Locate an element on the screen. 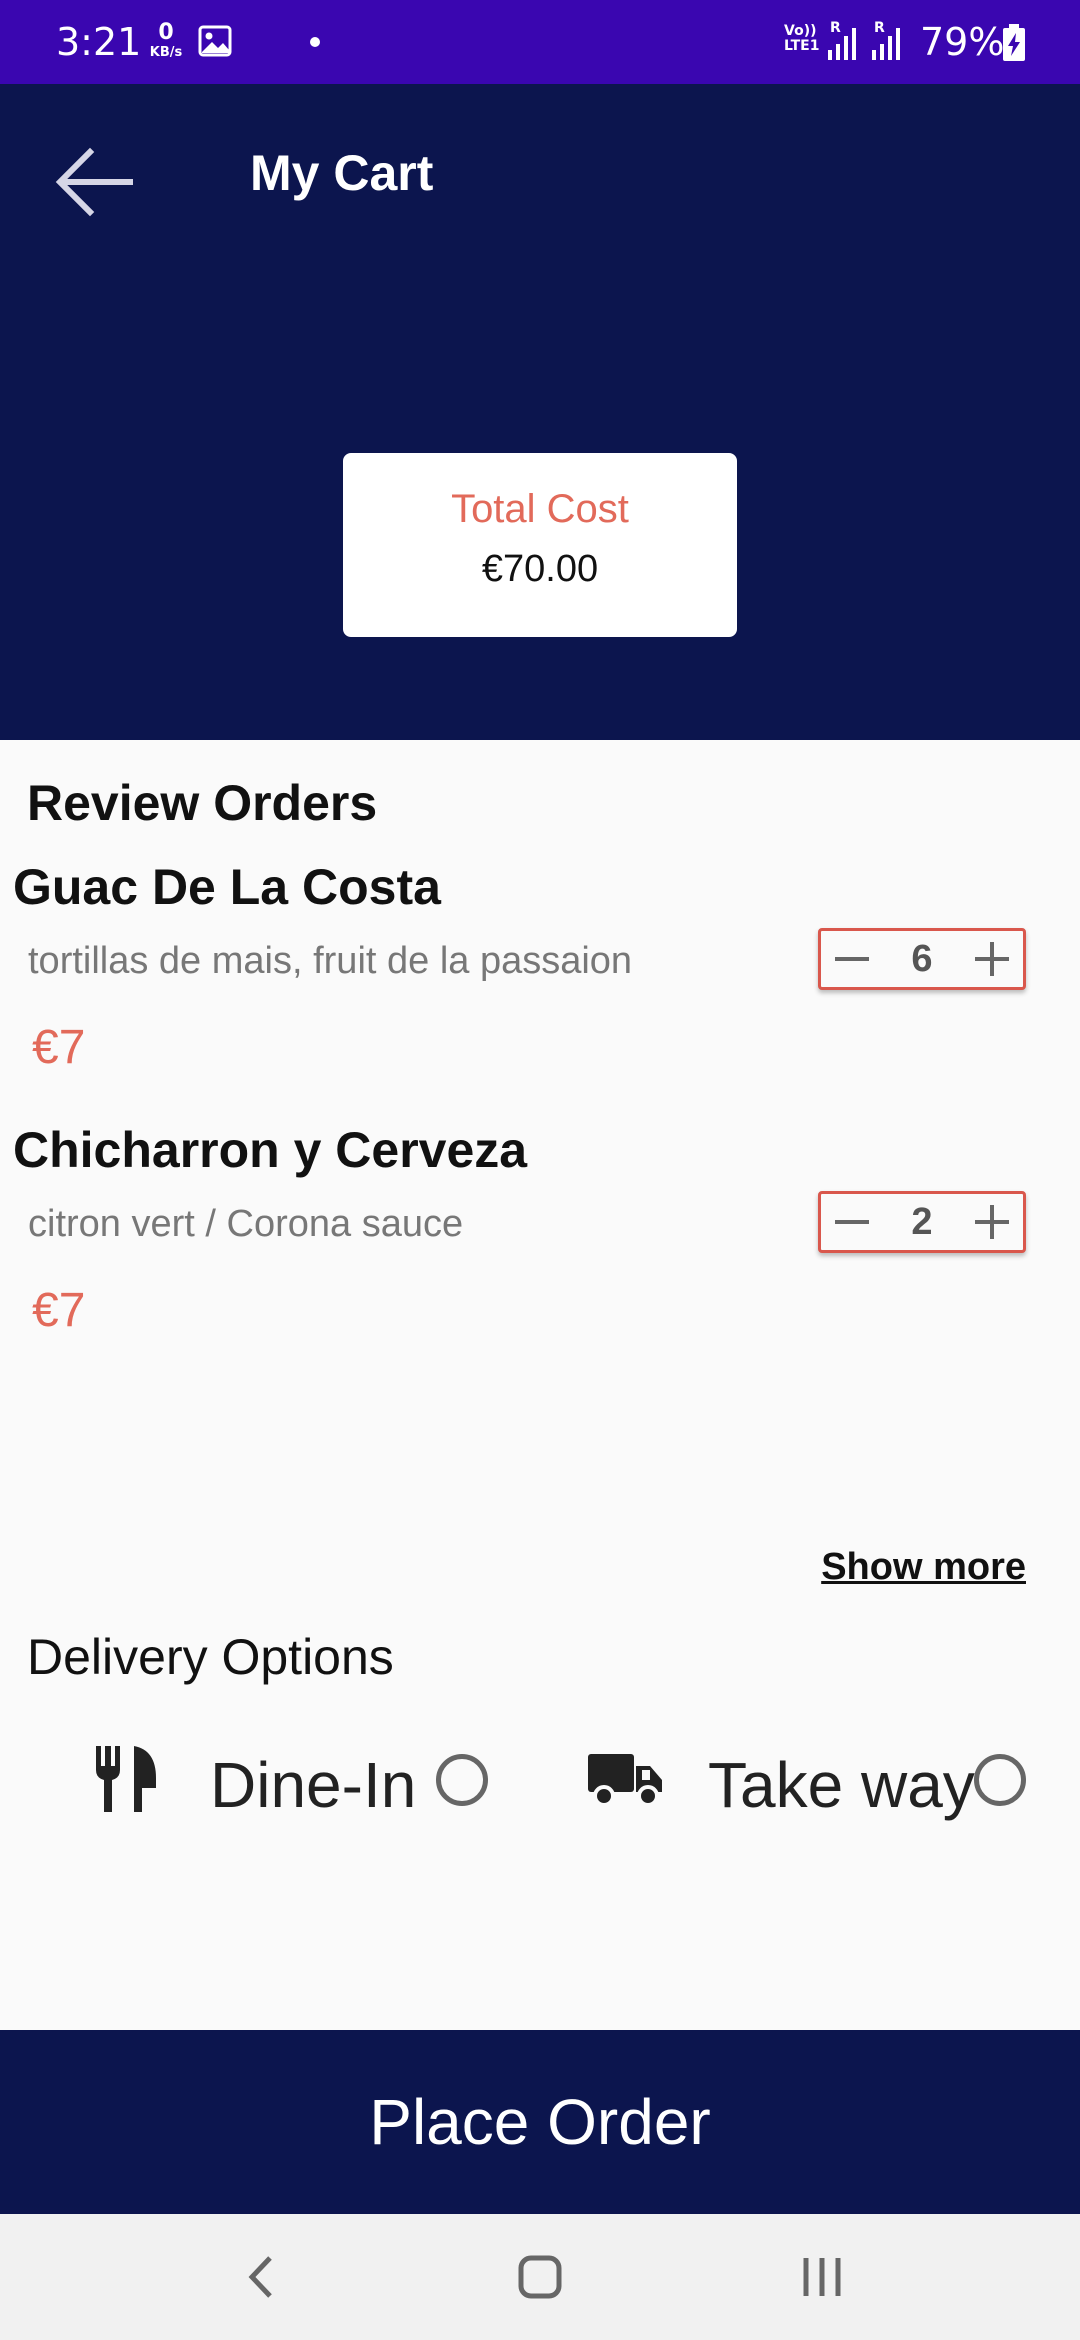 Image resolution: width=1080 pixels, height=2340 pixels. quantity-value: 6 is located at coordinates (922, 959).